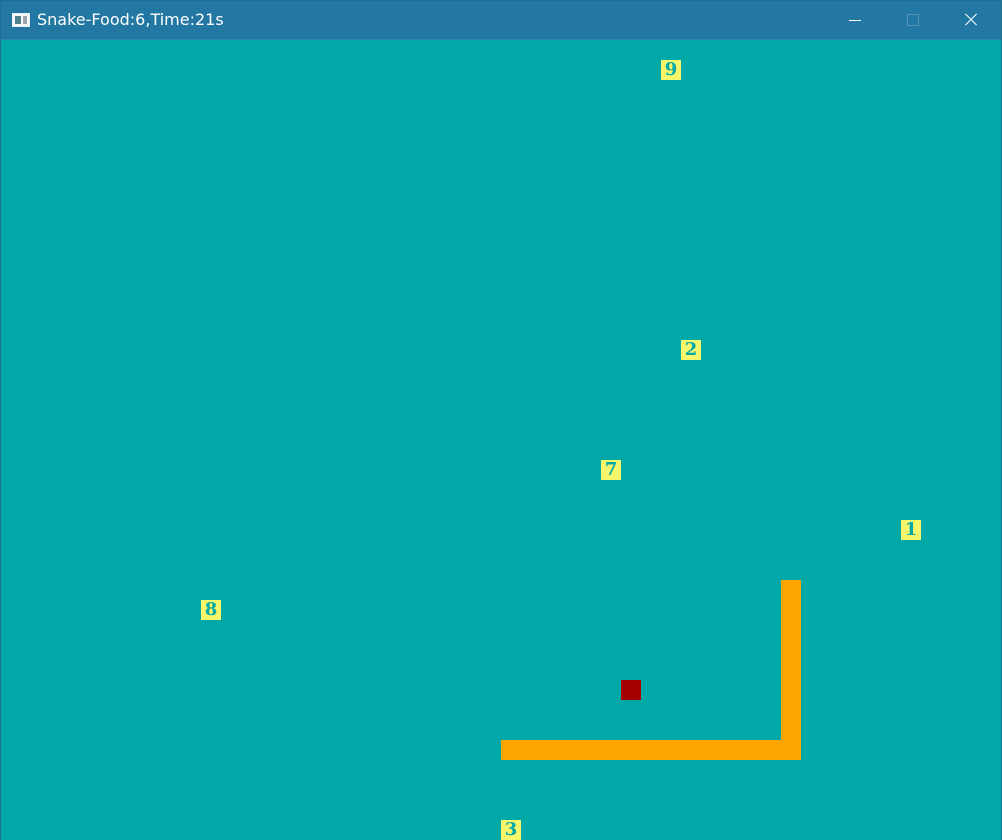 The height and width of the screenshot is (840, 1002). What do you see at coordinates (671, 70) in the screenshot?
I see `food-item: 9` at bounding box center [671, 70].